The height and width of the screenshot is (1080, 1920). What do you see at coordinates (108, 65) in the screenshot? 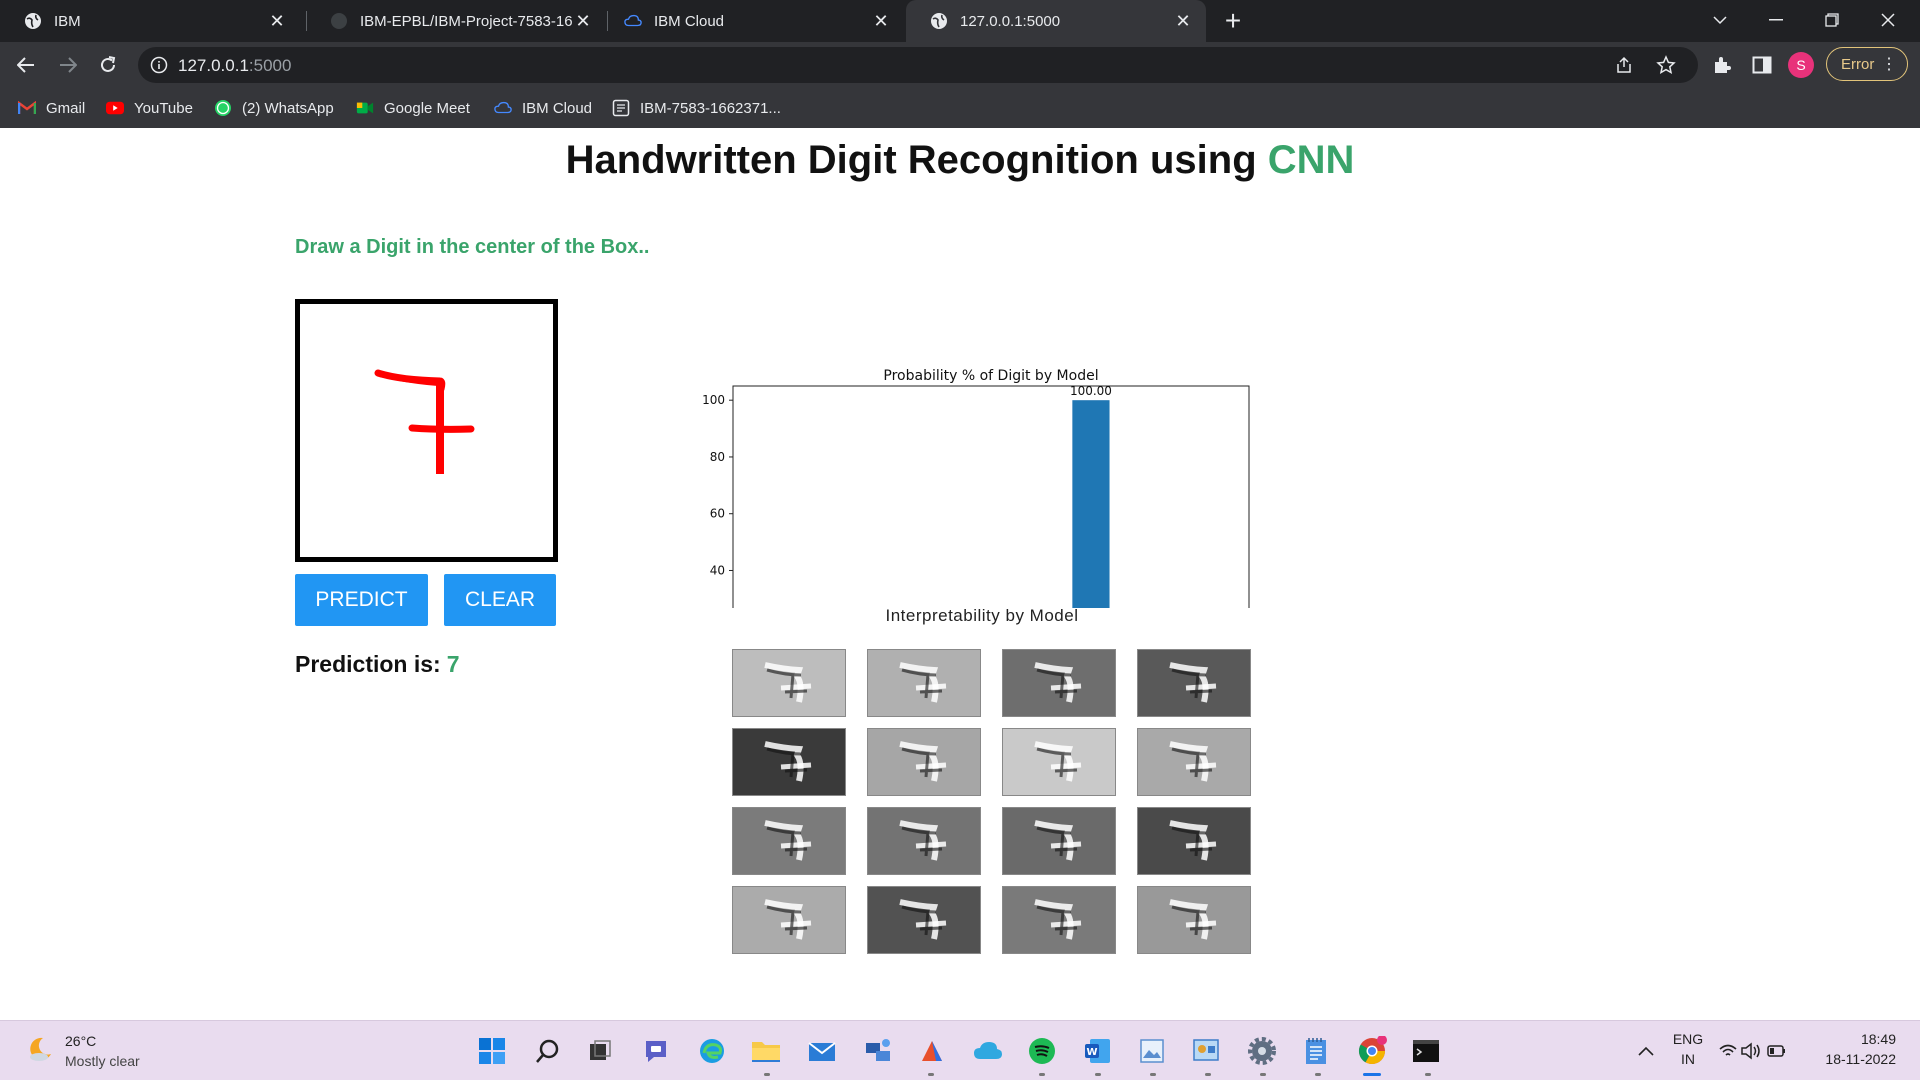
I see `reload-button` at bounding box center [108, 65].